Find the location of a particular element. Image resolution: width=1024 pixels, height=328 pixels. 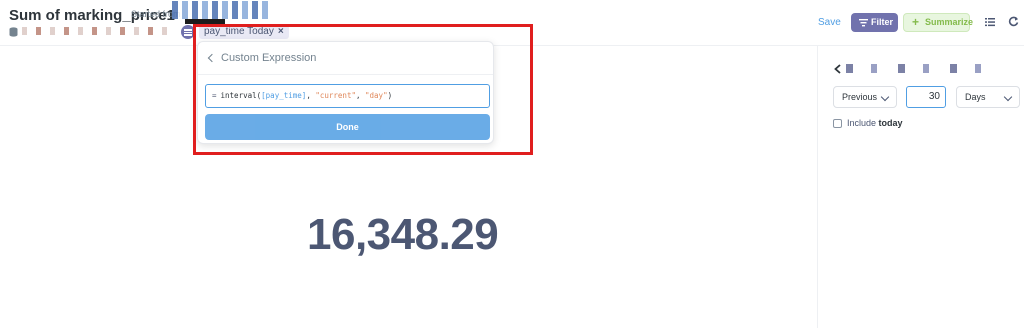

period-select-value: Previous is located at coordinates (860, 97).